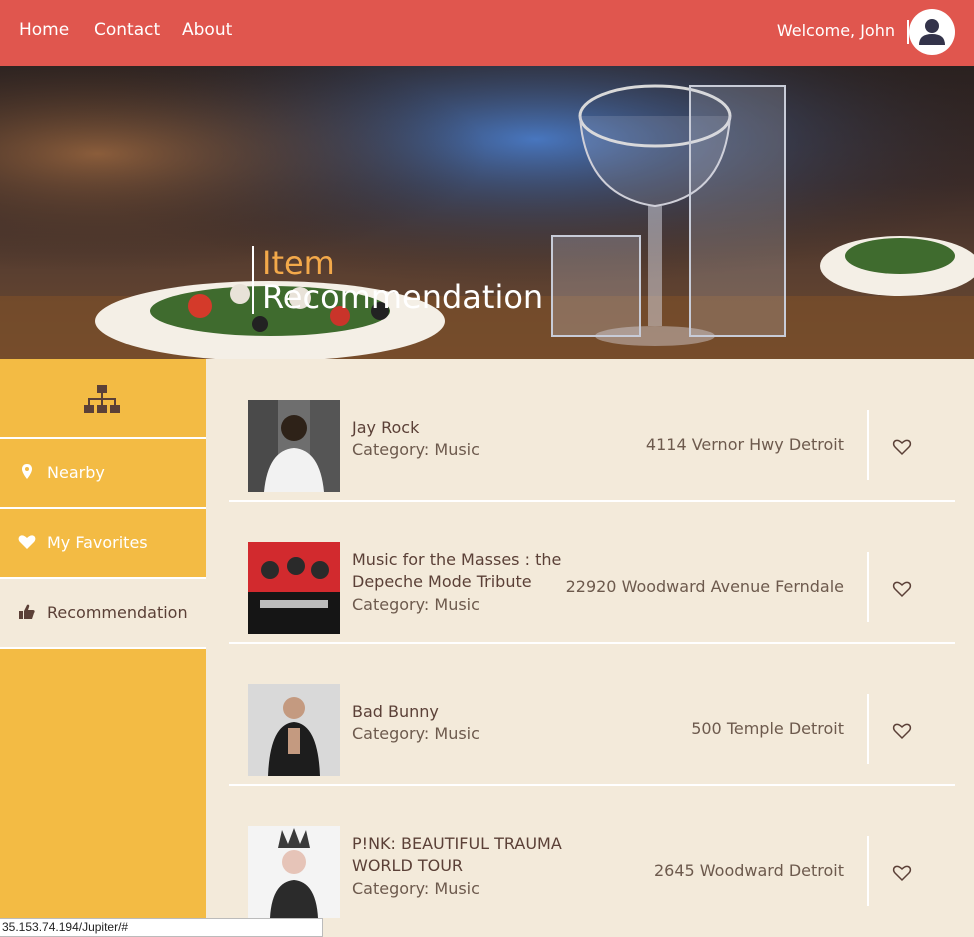  Describe the element at coordinates (748, 870) in the screenshot. I see `item-address: 2645 Woodward Detroit` at that location.